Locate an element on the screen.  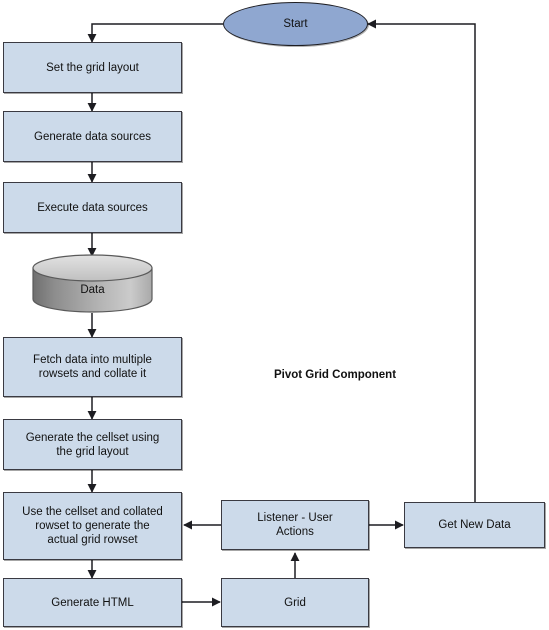
node-start: Start is located at coordinates (295, 24).